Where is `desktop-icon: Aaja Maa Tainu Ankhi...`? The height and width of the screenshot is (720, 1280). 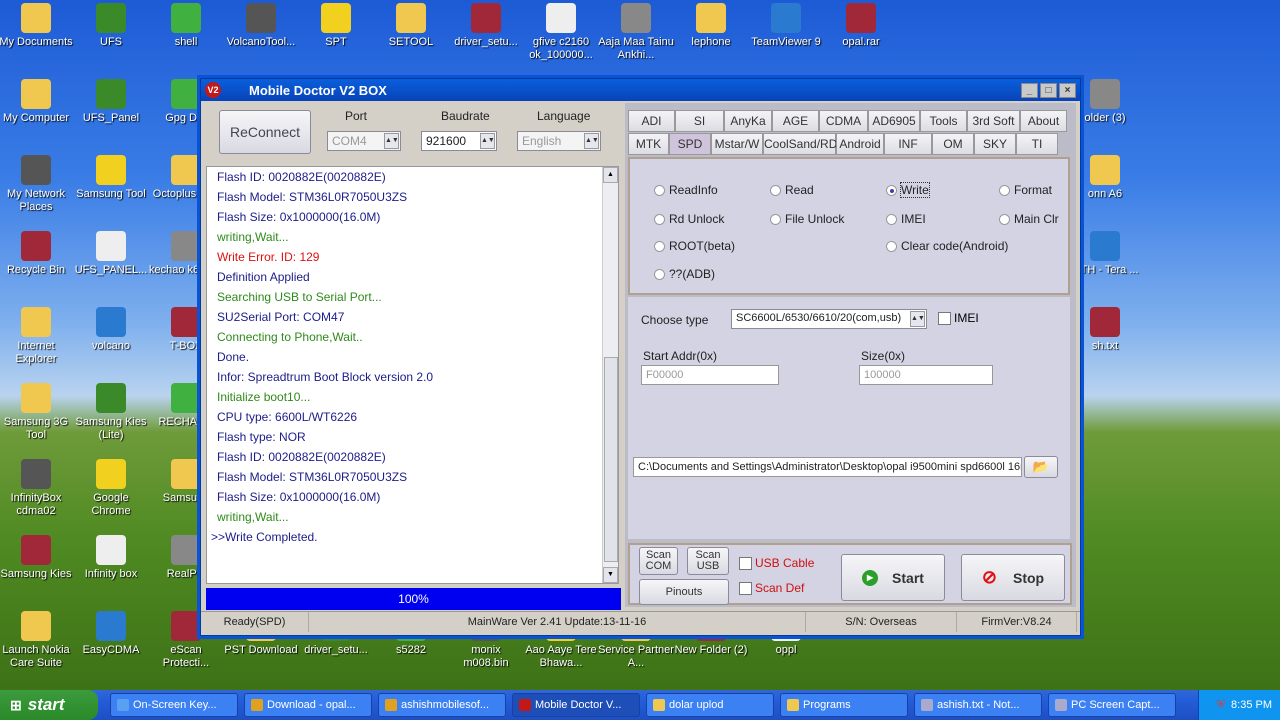
desktop-icon: Aaja Maa Tainu Ankhi... is located at coordinates (636, 32).